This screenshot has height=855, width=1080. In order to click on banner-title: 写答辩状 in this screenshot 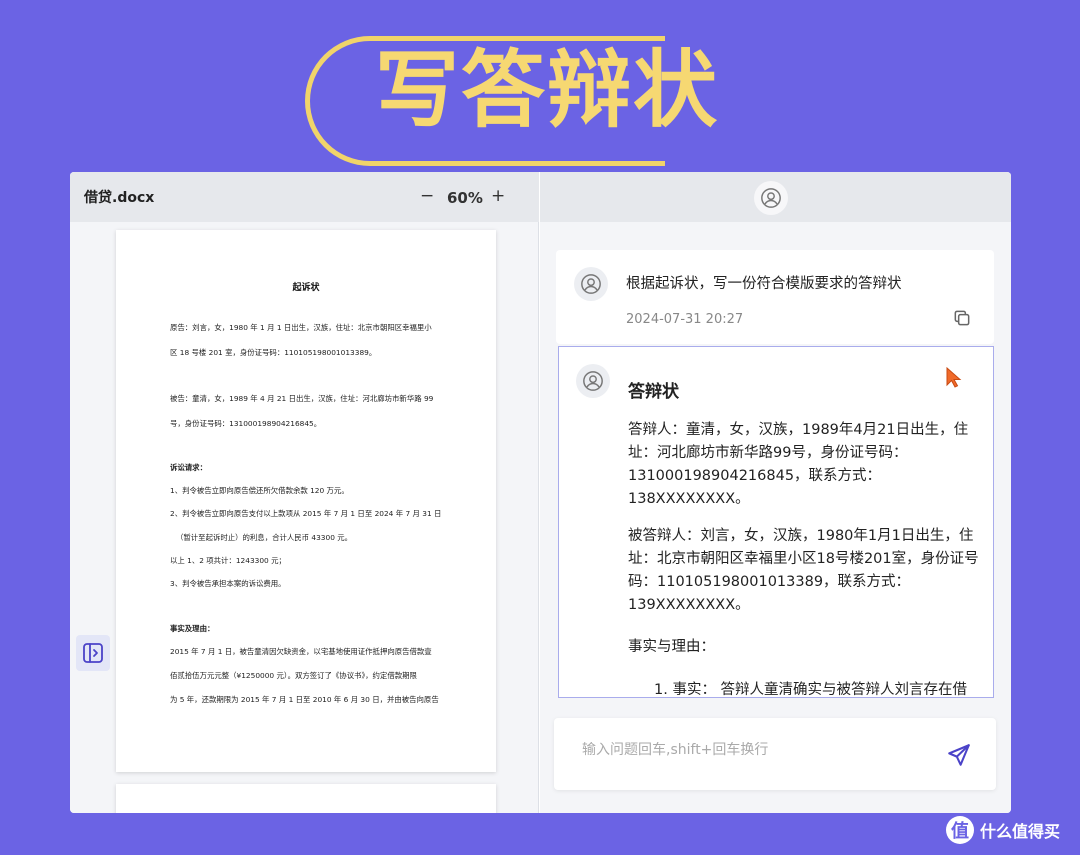, I will do `click(547, 90)`.